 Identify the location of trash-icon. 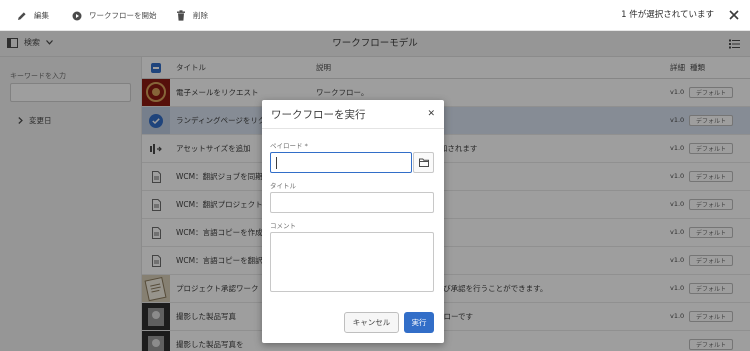
(181, 15).